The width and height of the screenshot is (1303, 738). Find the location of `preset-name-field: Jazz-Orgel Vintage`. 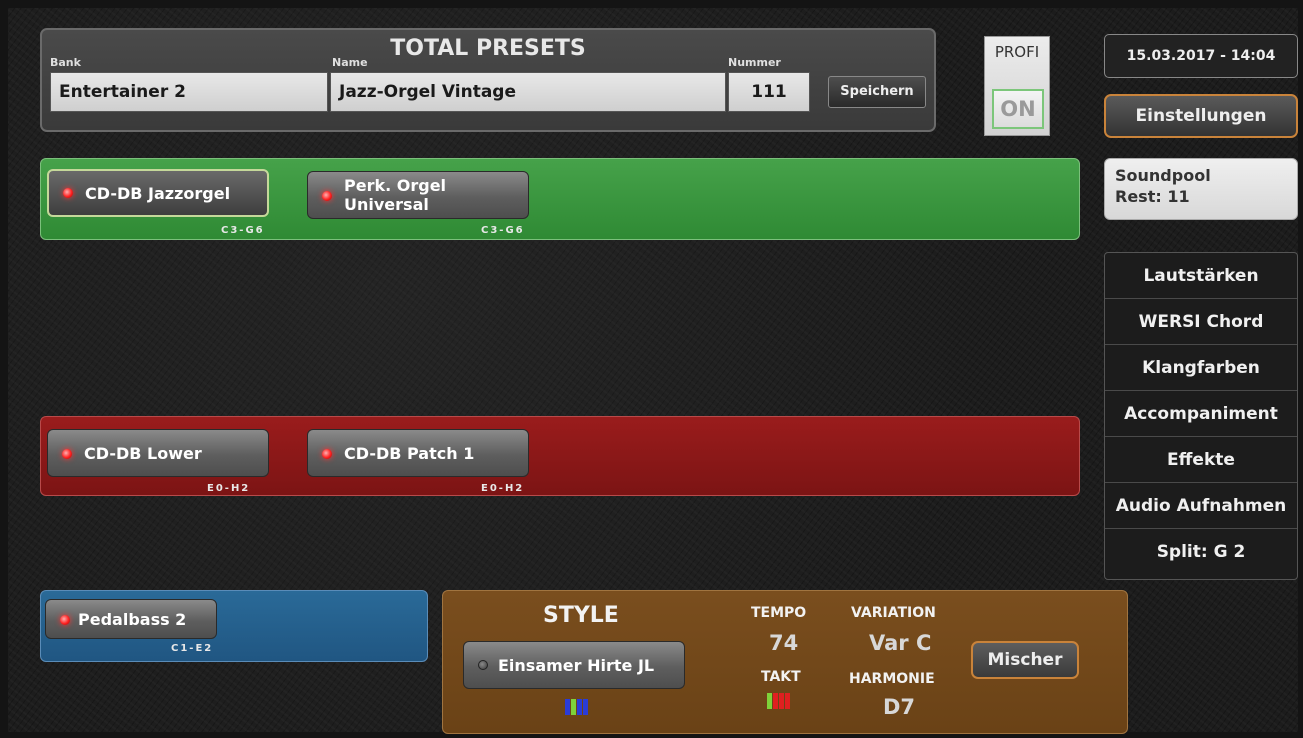

preset-name-field: Jazz-Orgel Vintage is located at coordinates (528, 92).